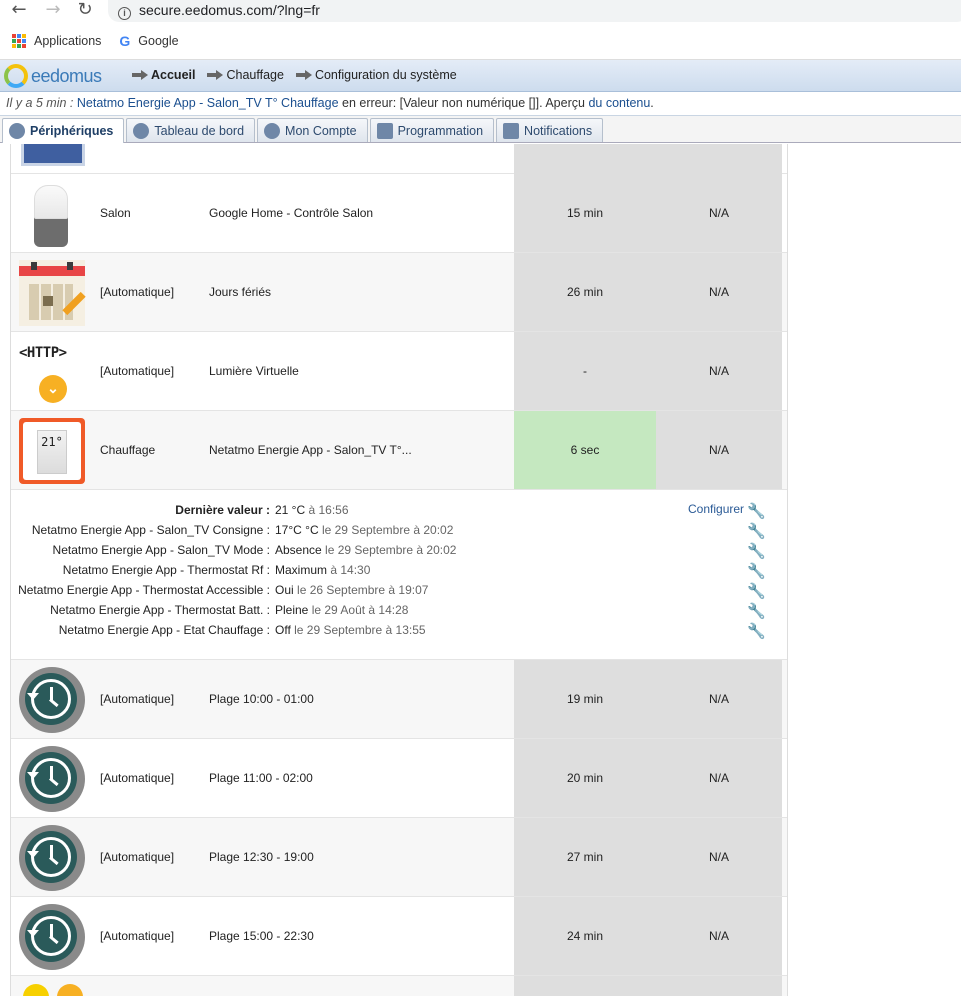  I want to click on detail-line: Dernière valeur : 21 °C à 16:56, so click(361, 510).